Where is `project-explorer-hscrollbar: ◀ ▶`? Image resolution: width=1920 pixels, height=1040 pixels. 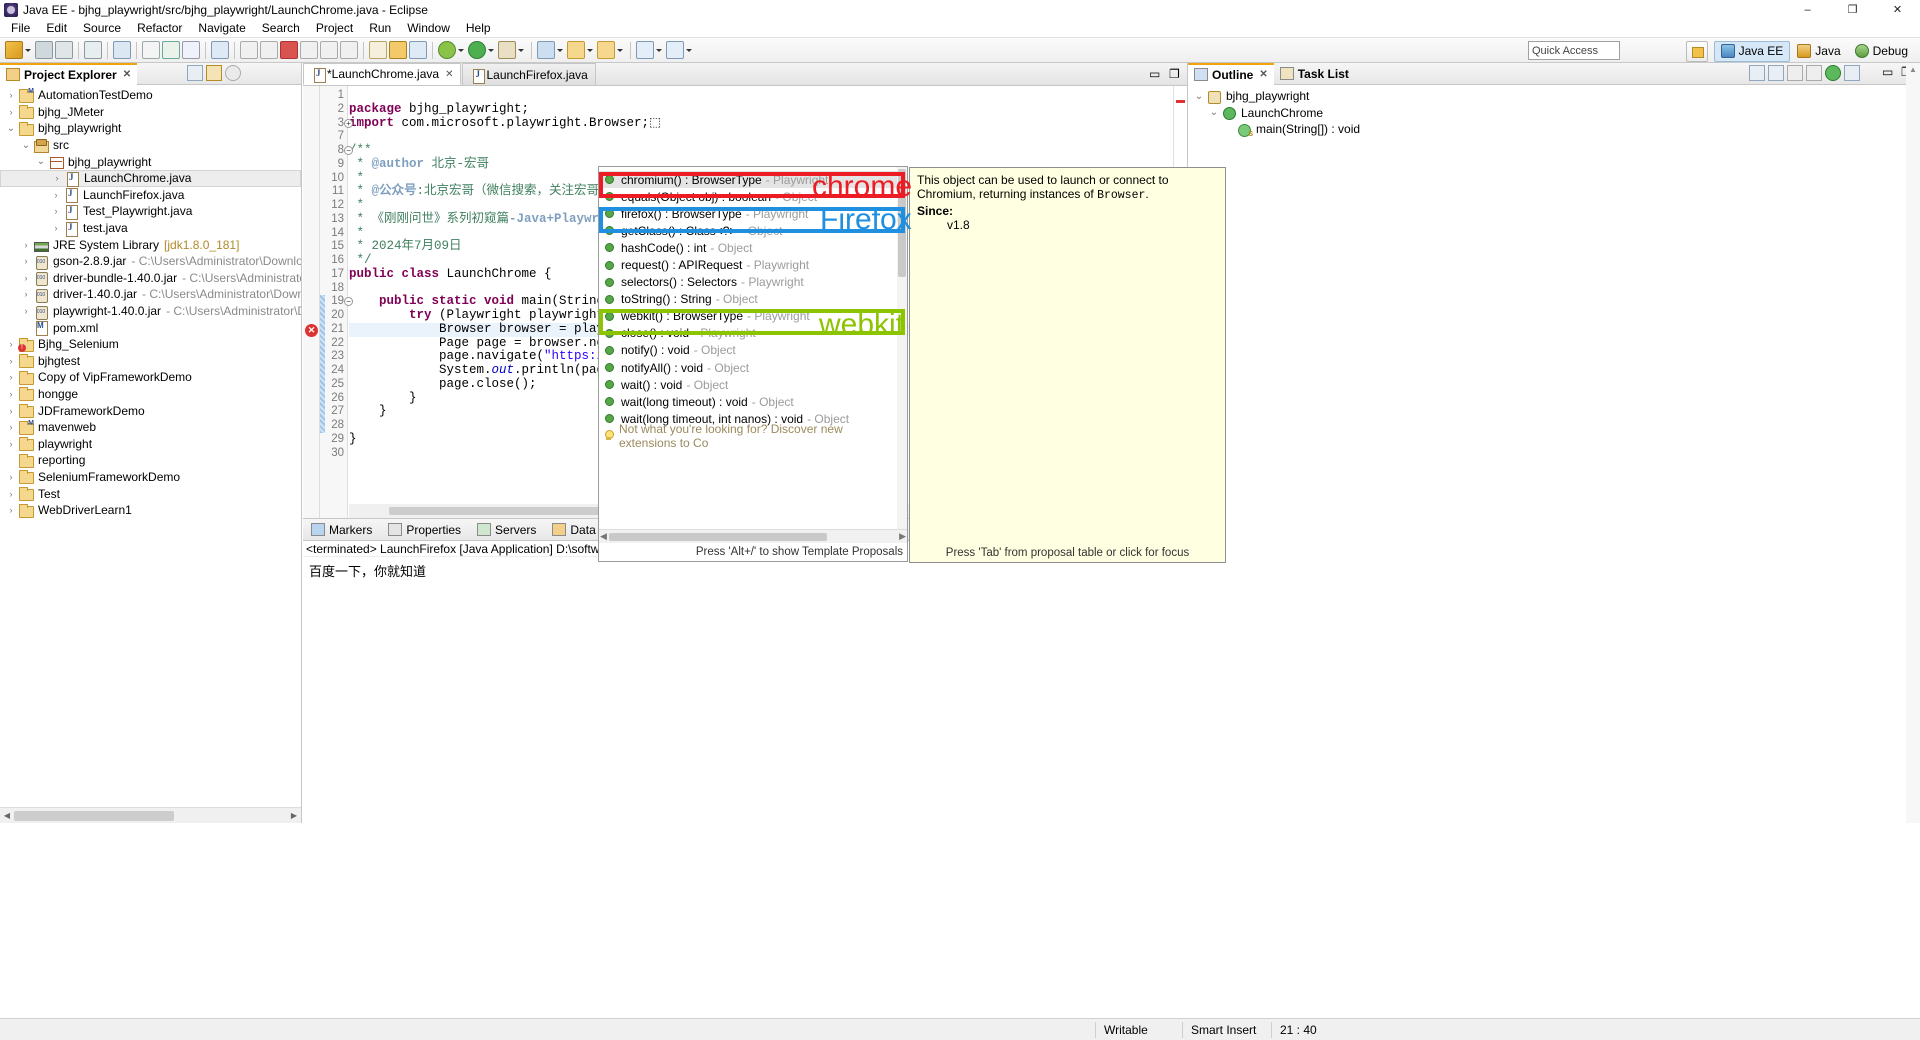
project-explorer-hscrollbar: ◀ ▶ is located at coordinates (150, 815).